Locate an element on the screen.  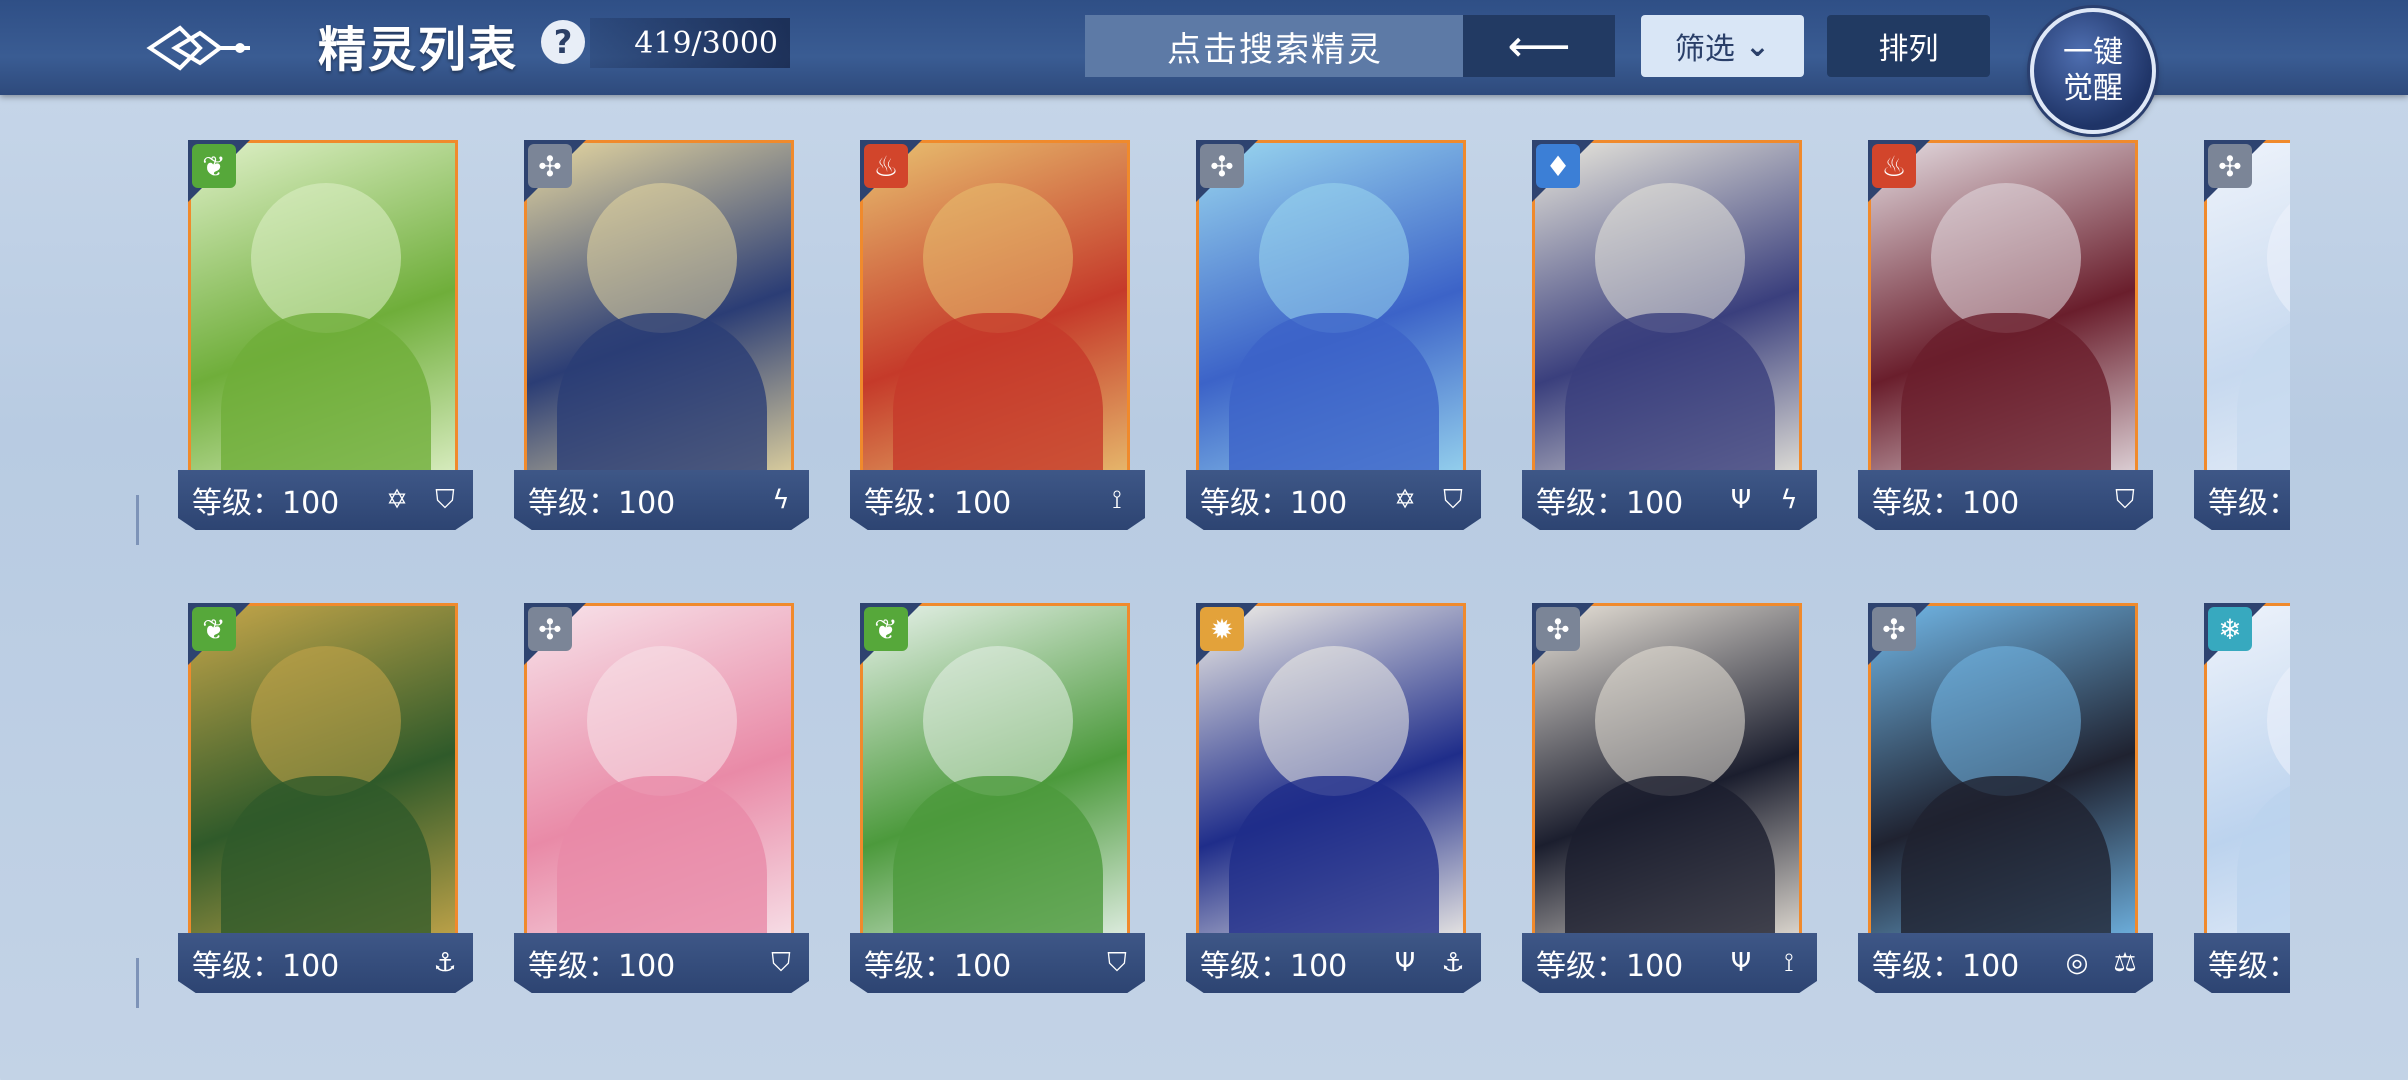
spirit-card: ❦ 等级：100 ⚓ is located at coordinates (350, 803).